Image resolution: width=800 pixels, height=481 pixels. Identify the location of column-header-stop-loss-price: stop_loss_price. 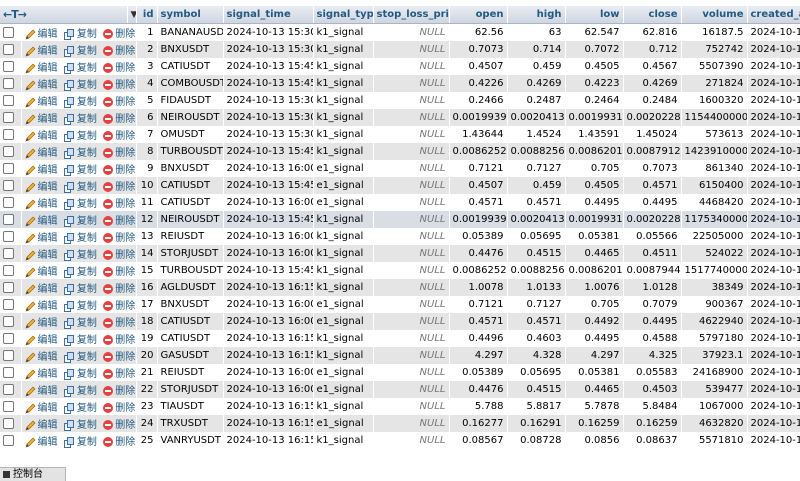
(411, 15).